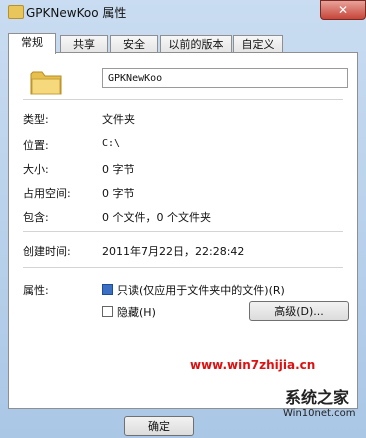  Describe the element at coordinates (47, 193) in the screenshot. I see `size-on-disk-label: 占用空间:` at that location.